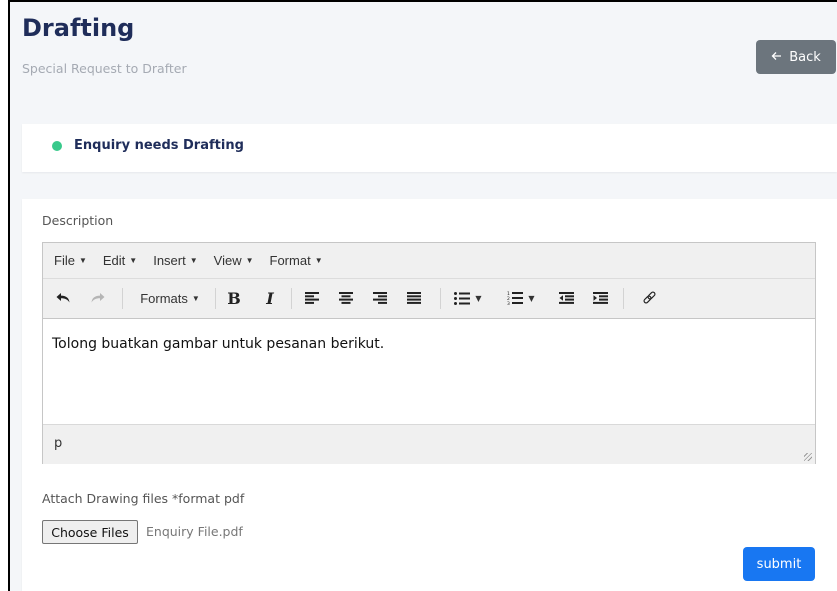  What do you see at coordinates (508, 303) in the screenshot?
I see `svg-text: 3` at bounding box center [508, 303].